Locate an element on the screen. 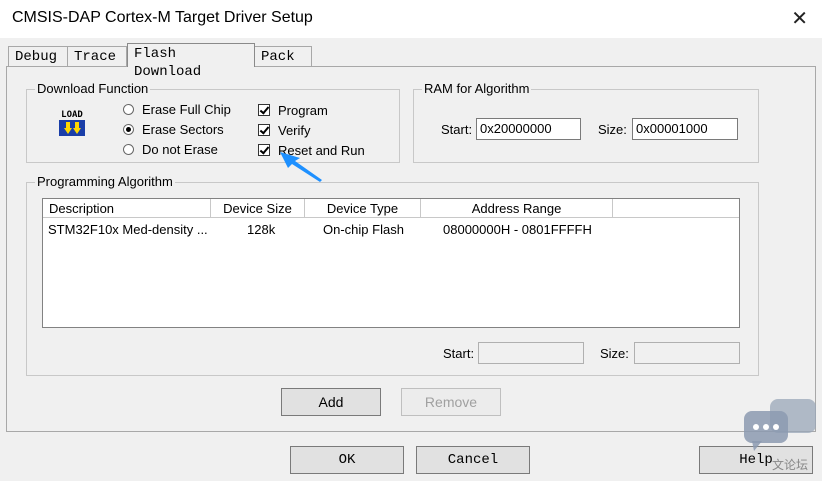  algorithm-start-label: Start: is located at coordinates (459, 353).